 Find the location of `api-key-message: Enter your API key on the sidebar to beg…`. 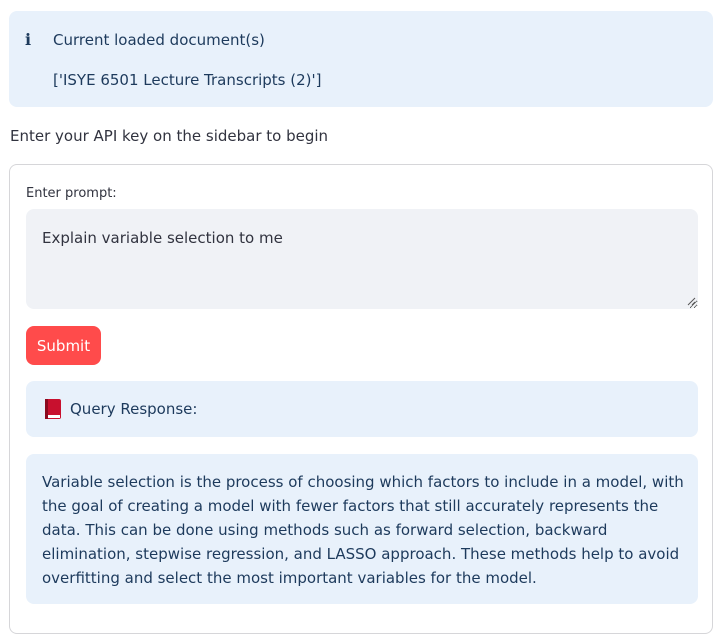

api-key-message: Enter your API key on the sidebar to beg… is located at coordinates (169, 136).